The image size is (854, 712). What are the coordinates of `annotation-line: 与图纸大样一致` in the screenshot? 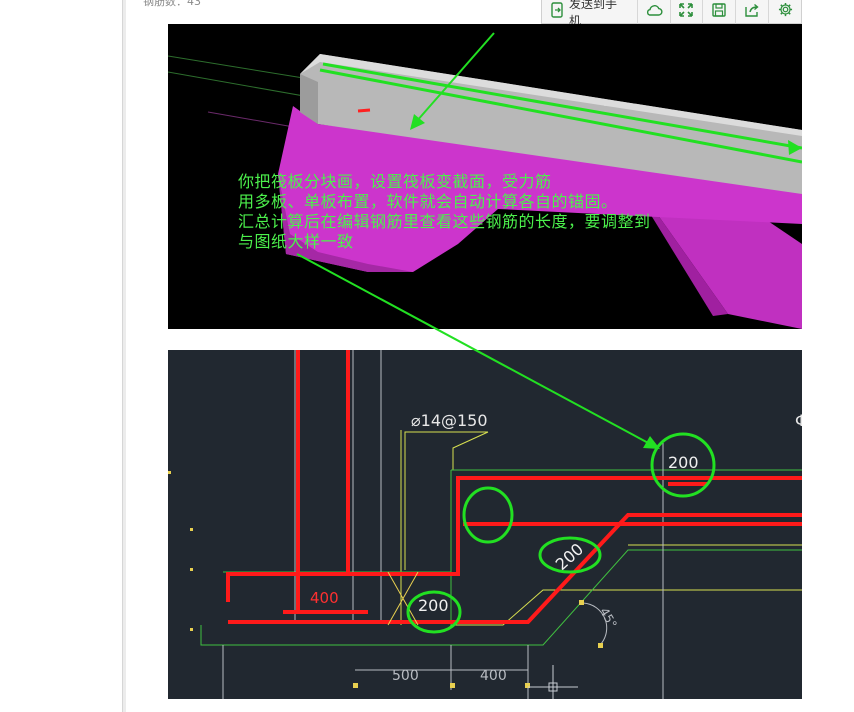 It's located at (296, 241).